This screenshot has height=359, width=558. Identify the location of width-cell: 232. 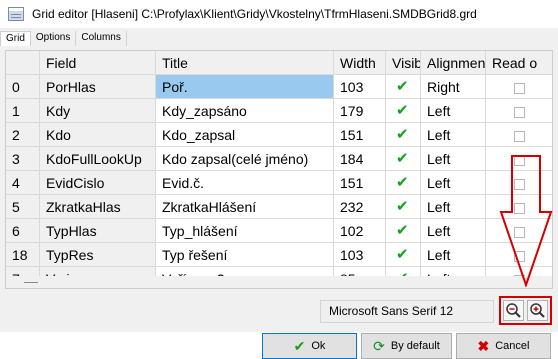
(360, 207).